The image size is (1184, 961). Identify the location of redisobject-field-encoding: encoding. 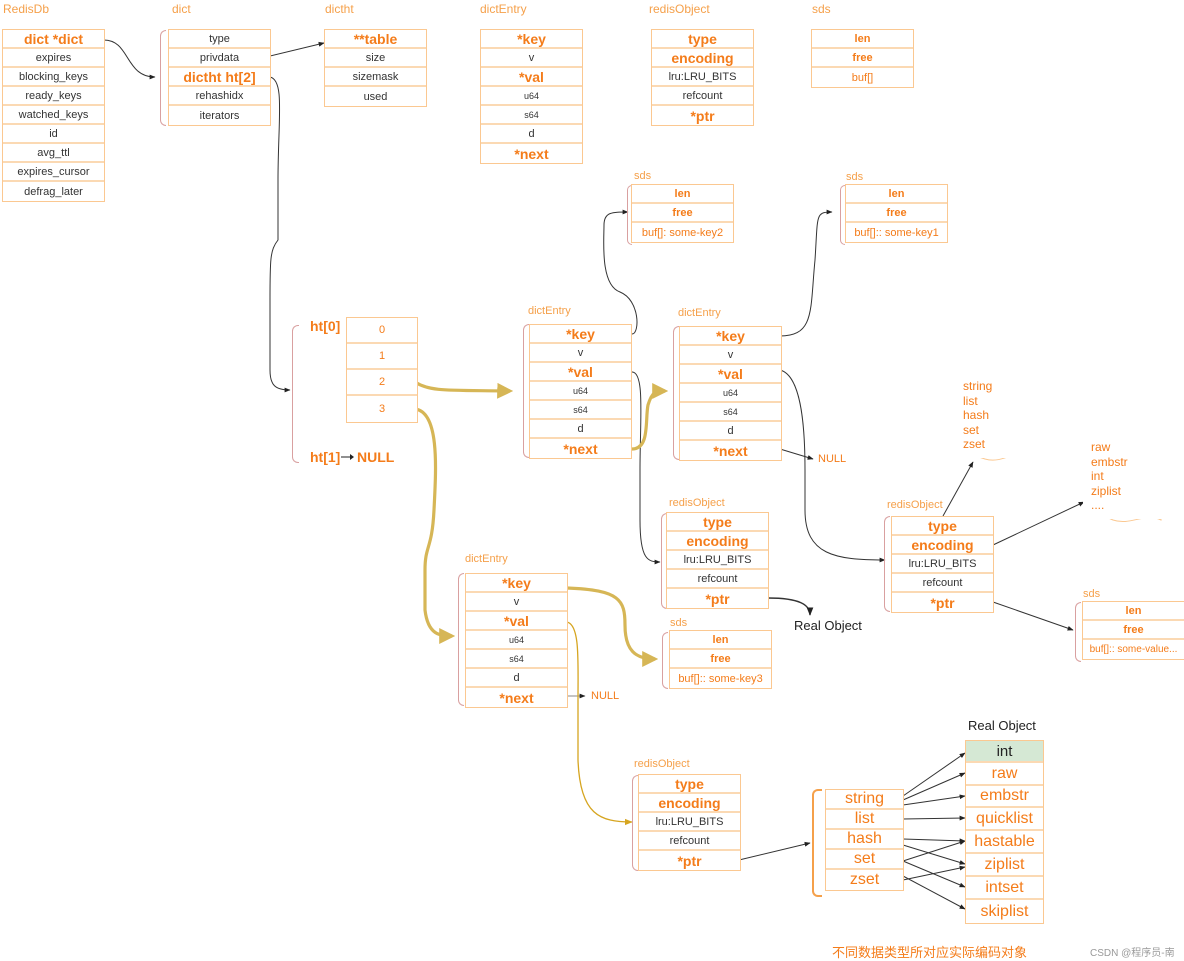
(702, 58).